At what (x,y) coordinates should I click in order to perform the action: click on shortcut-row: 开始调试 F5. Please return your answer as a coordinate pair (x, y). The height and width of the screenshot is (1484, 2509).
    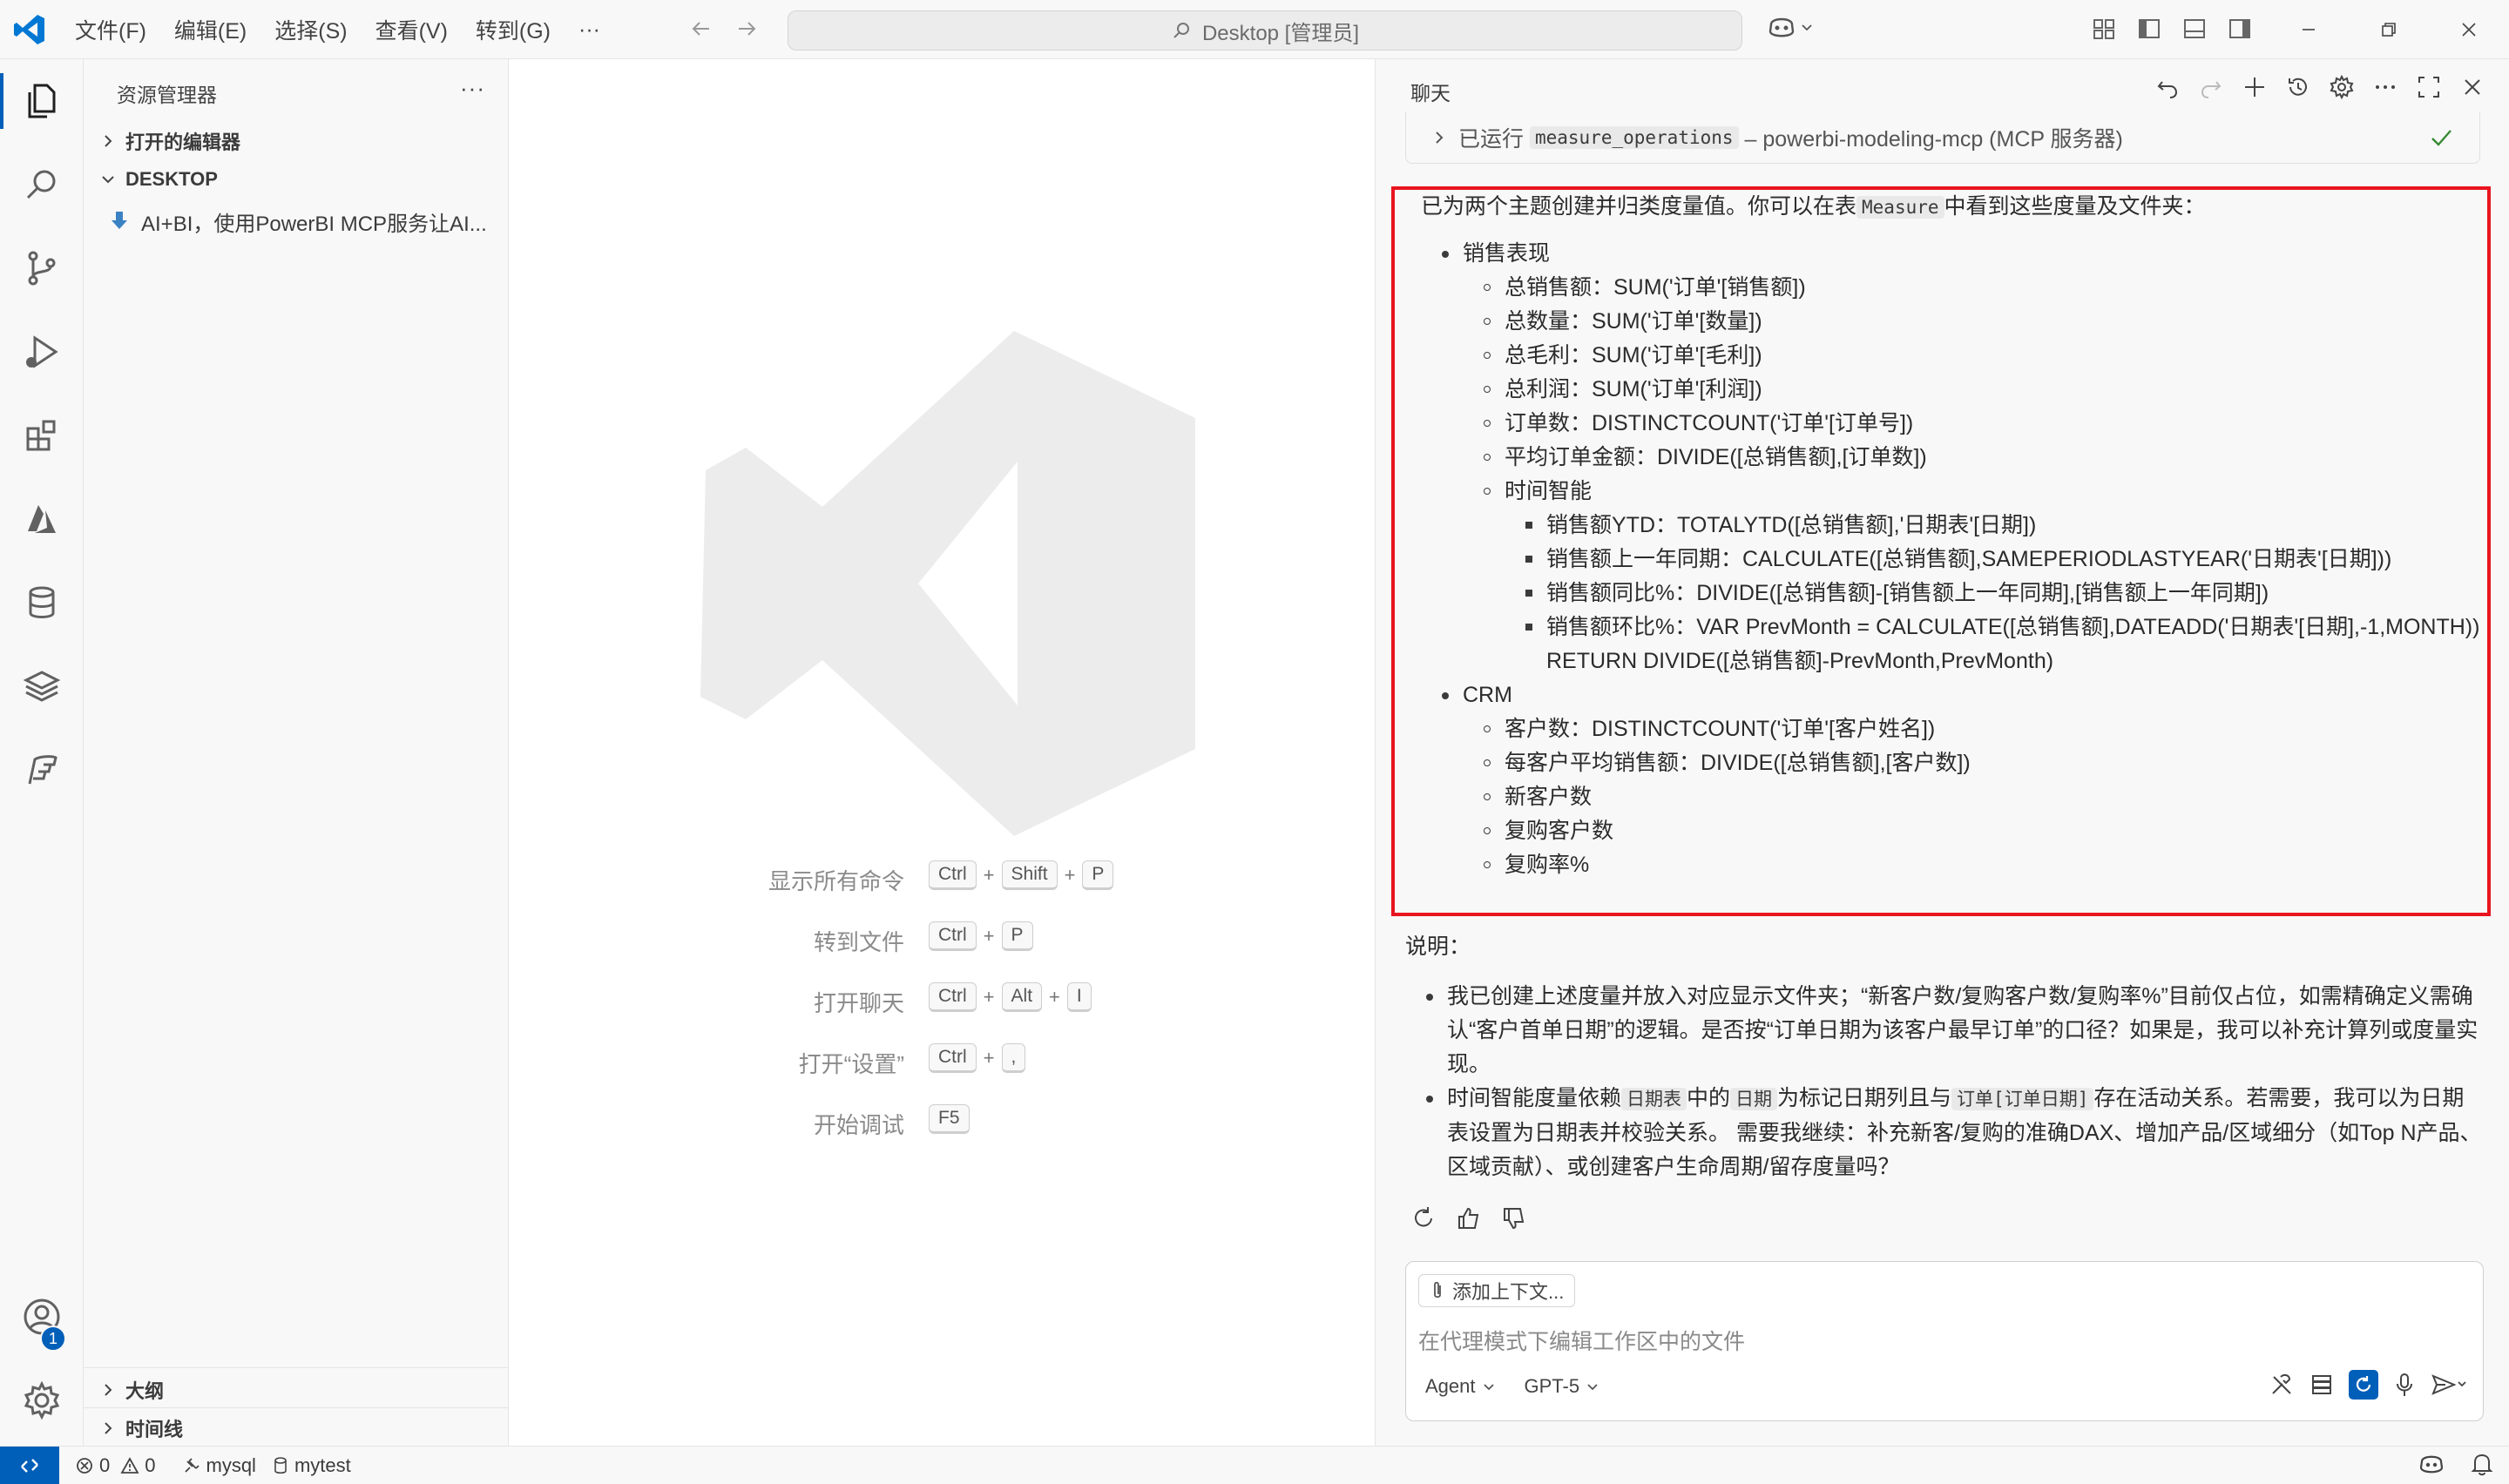
    Looking at the image, I should click on (942, 1121).